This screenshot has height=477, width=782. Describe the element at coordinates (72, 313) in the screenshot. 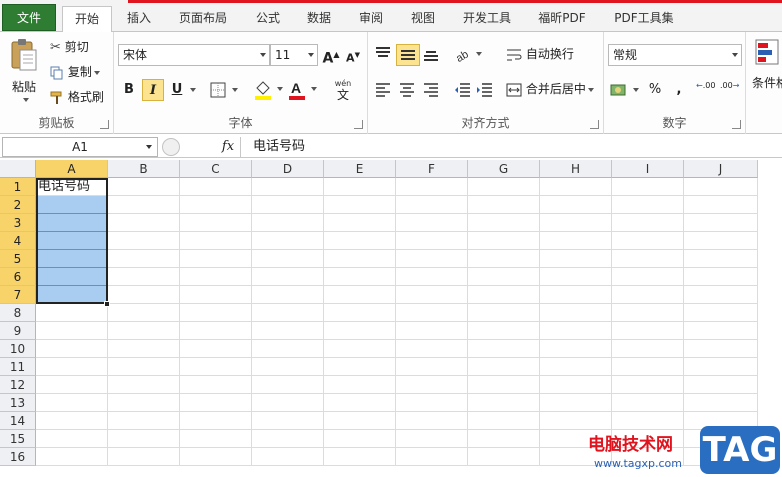

I see `cell-a8` at that location.